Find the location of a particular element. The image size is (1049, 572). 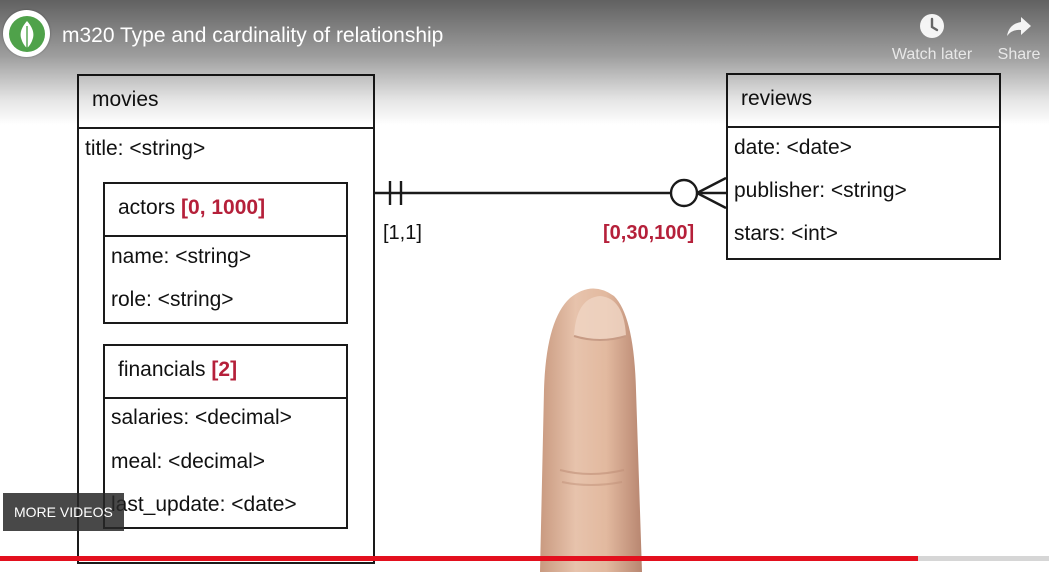

financials-field-meal: meal: <decimal> is located at coordinates (188, 461).